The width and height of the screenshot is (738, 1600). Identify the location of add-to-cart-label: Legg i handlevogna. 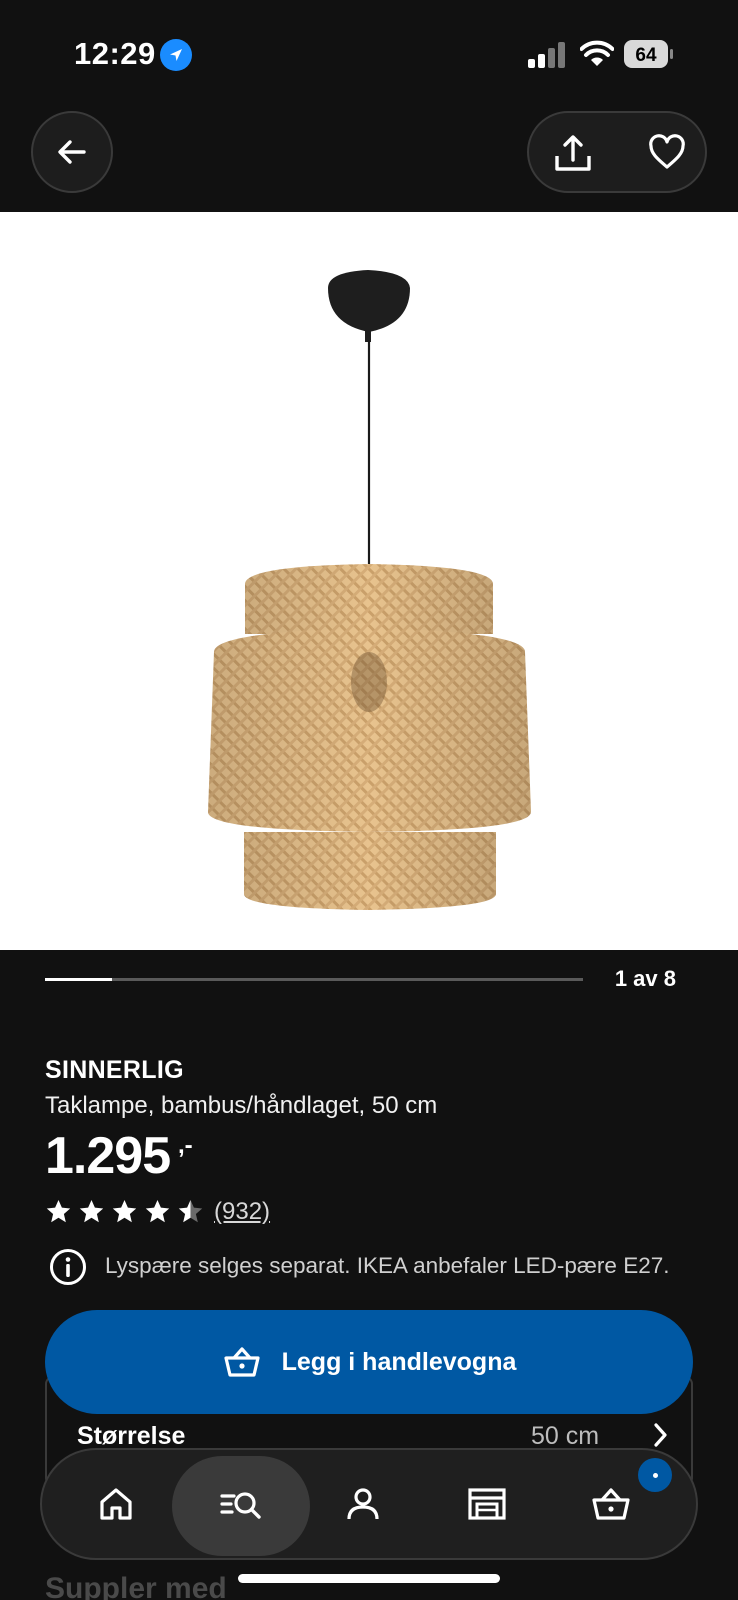
(399, 1361).